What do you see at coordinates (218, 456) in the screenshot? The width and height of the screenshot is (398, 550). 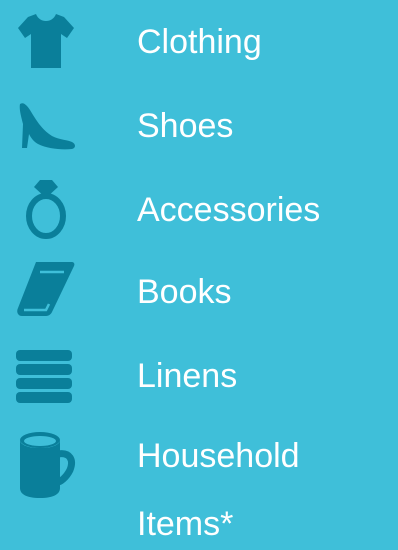 I see `menu-item-label: Household` at bounding box center [218, 456].